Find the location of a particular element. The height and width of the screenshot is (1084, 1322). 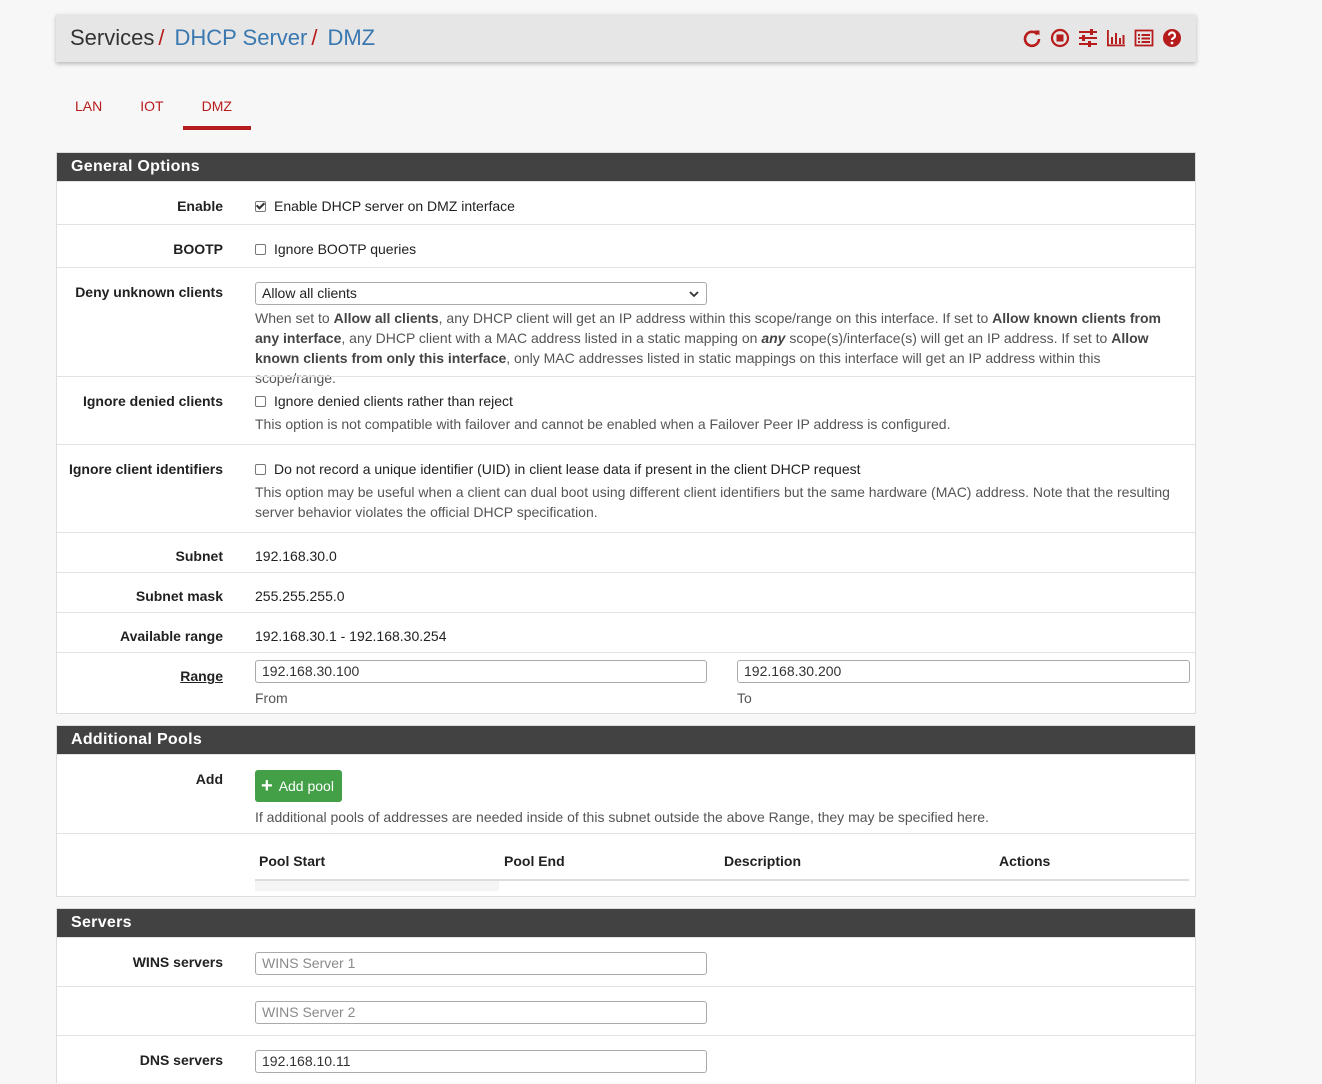

tab-iot: IOT is located at coordinates (151, 109).